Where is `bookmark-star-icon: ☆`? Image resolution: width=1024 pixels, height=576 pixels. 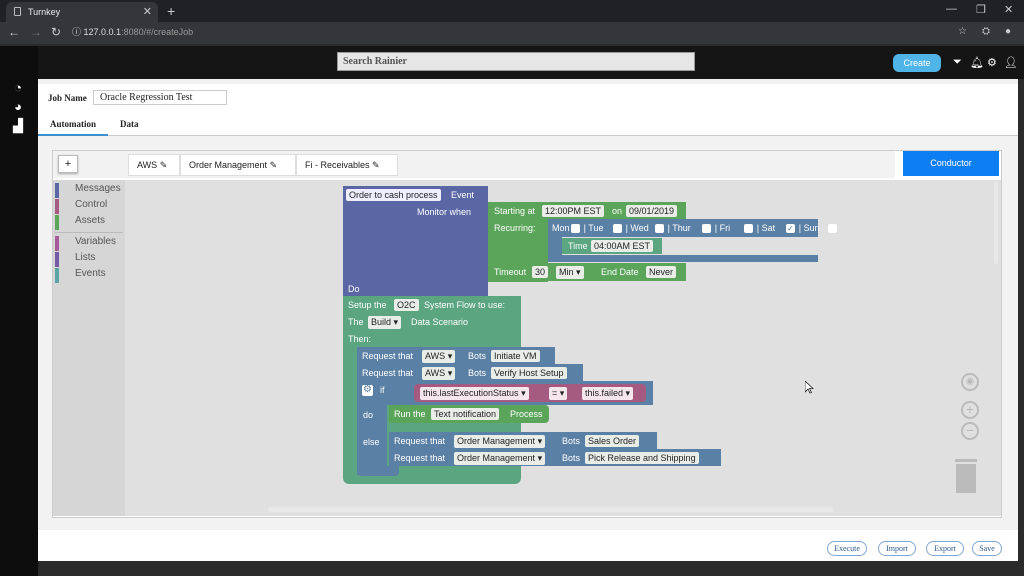
bookmark-star-icon: ☆ is located at coordinates (962, 31).